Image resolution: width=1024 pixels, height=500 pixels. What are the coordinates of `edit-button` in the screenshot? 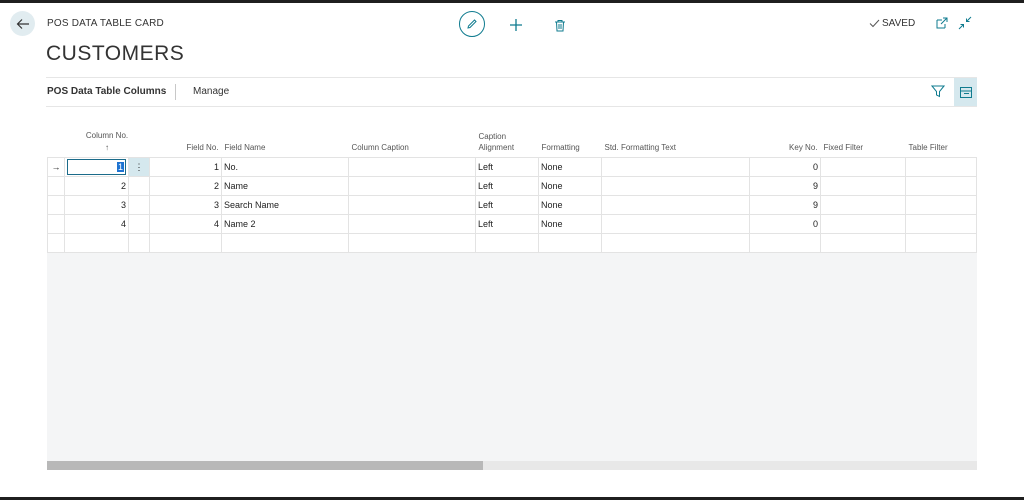 It's located at (472, 24).